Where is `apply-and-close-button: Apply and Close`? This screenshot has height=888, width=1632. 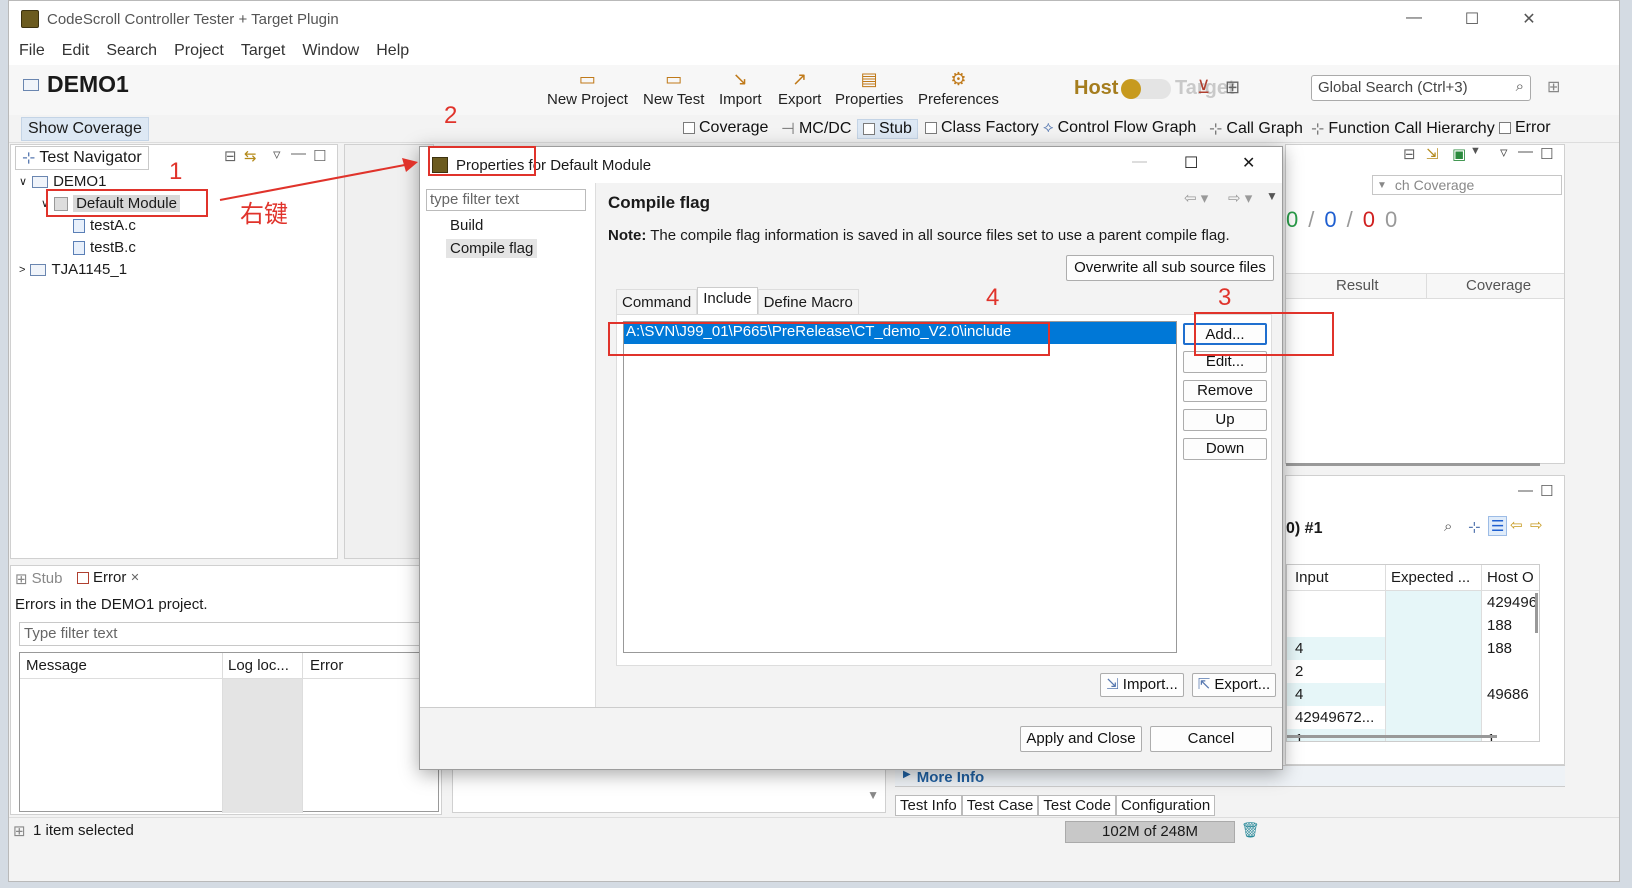 apply-and-close-button: Apply and Close is located at coordinates (1081, 739).